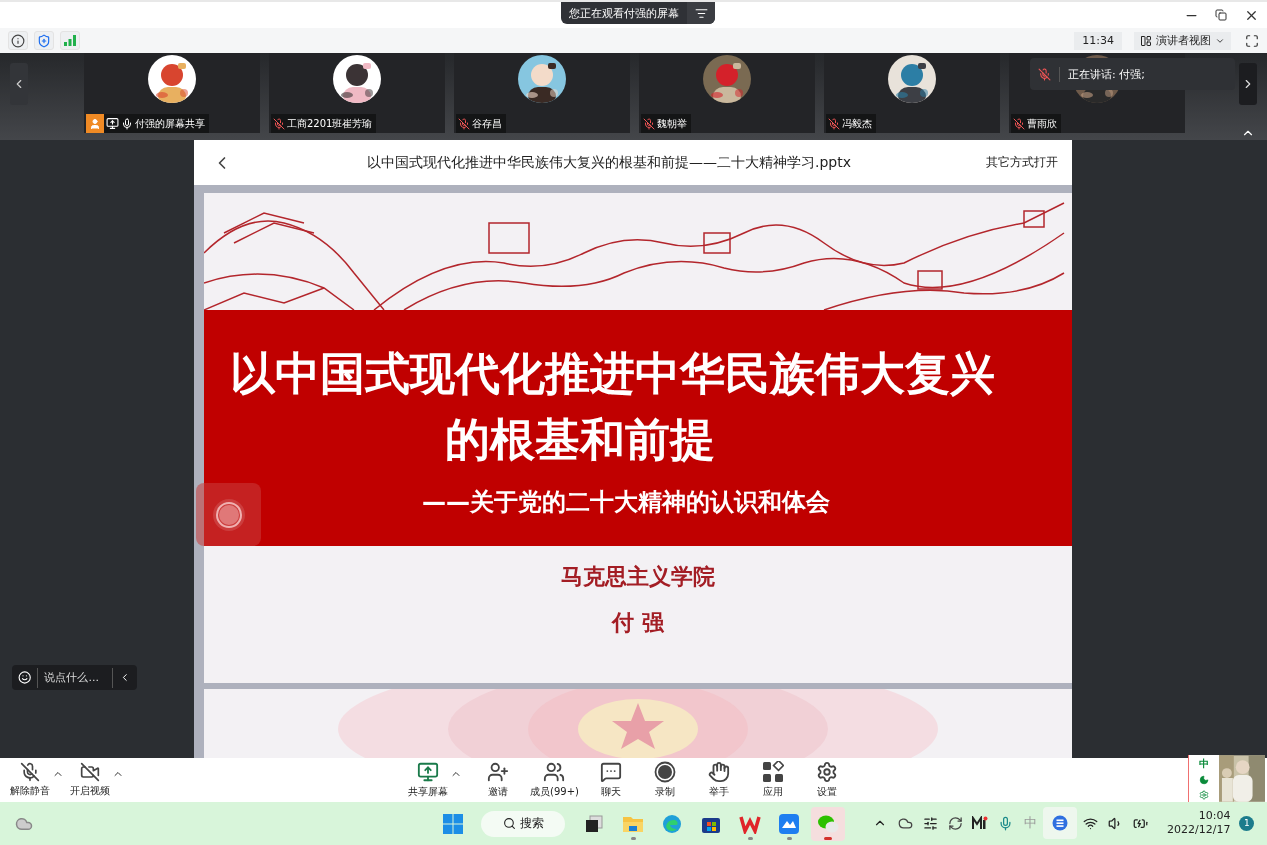 Image resolution: width=1267 pixels, height=845 pixels. I want to click on toolbar-button: 邀请, so click(498, 780).